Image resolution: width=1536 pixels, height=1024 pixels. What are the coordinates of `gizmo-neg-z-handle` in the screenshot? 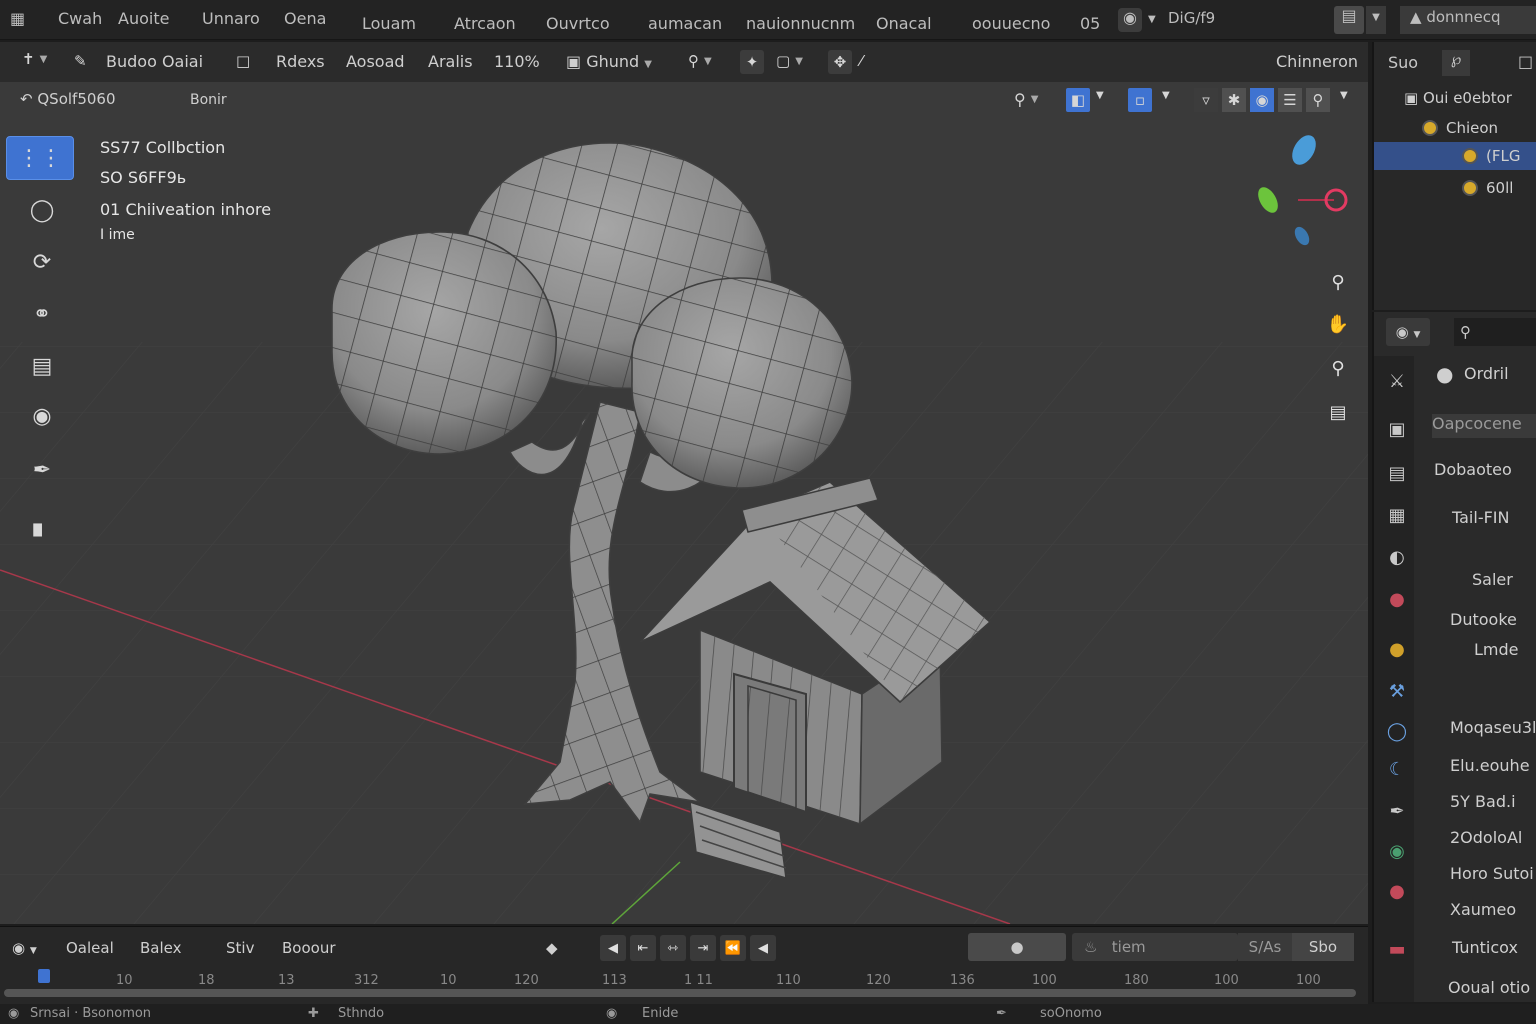 It's located at (1302, 235).